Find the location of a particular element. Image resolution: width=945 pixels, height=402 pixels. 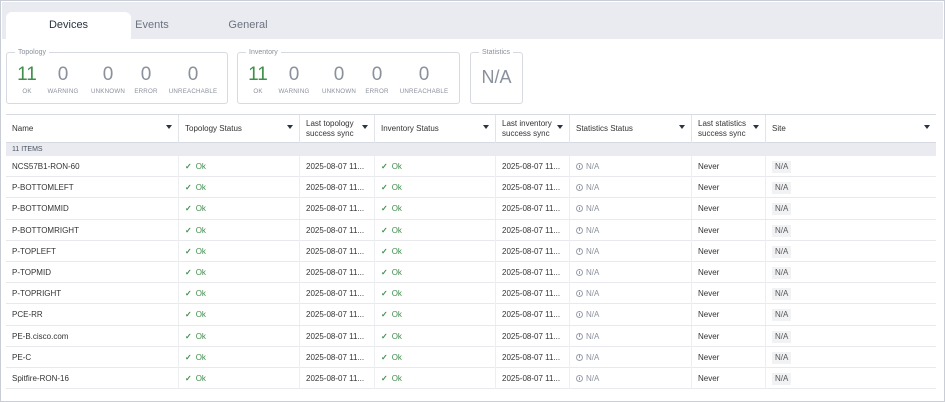

stat-label: ERROR is located at coordinates (377, 91).